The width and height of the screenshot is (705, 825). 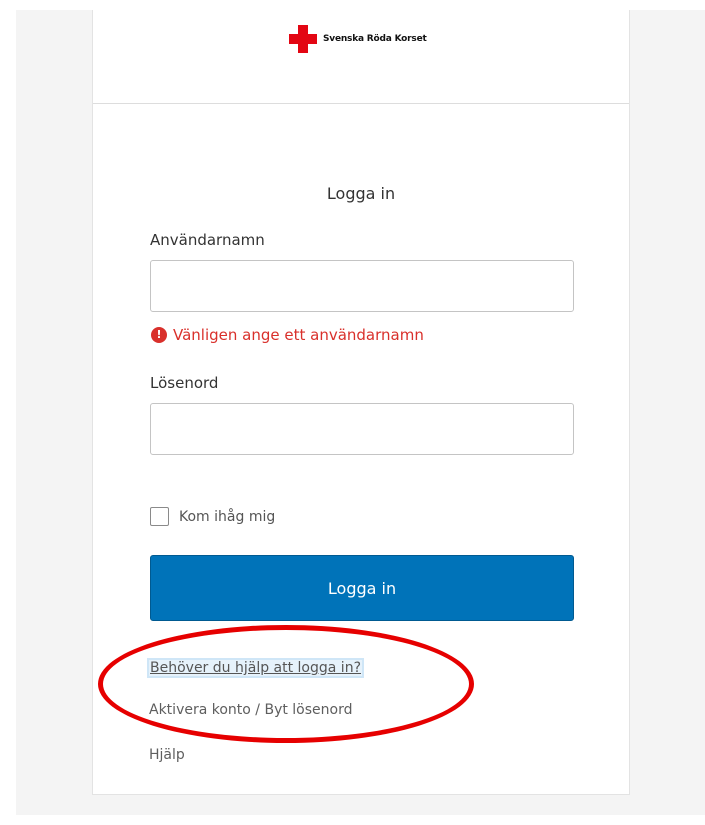 I want to click on logo: Svenska Röda Korset, so click(x=358, y=39).